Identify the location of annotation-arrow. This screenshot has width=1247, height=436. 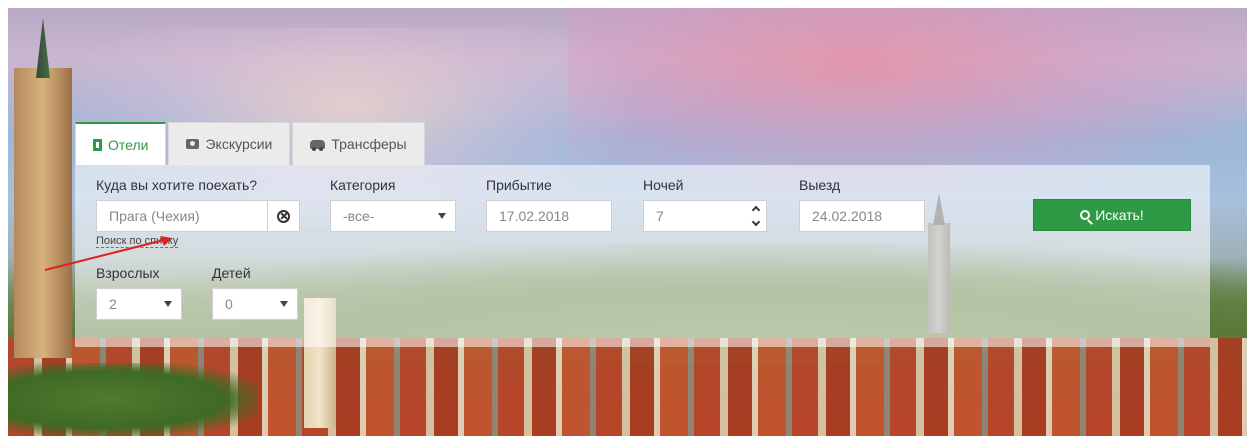
(108, 253).